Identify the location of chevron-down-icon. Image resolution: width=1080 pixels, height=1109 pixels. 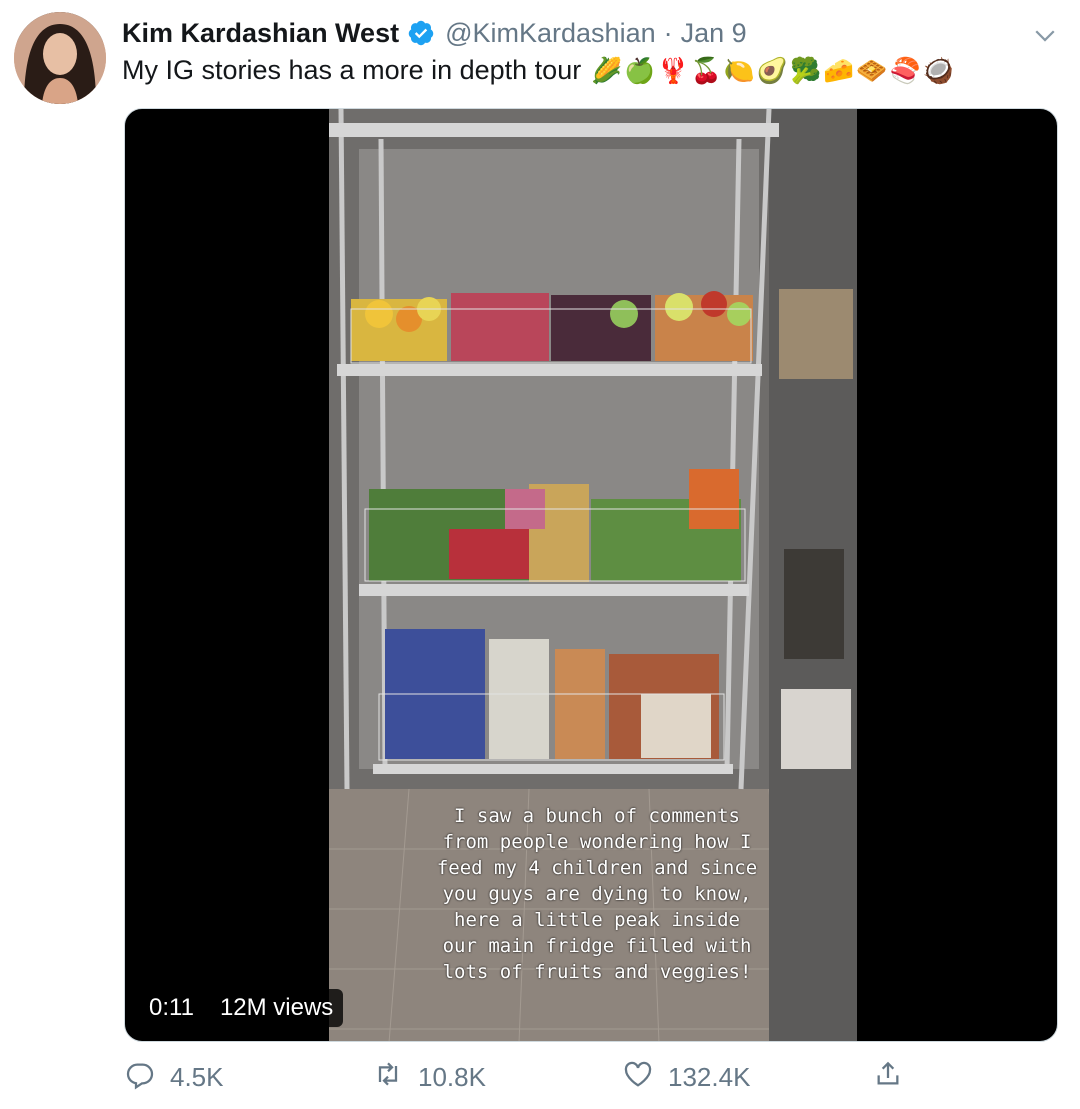
(1045, 35).